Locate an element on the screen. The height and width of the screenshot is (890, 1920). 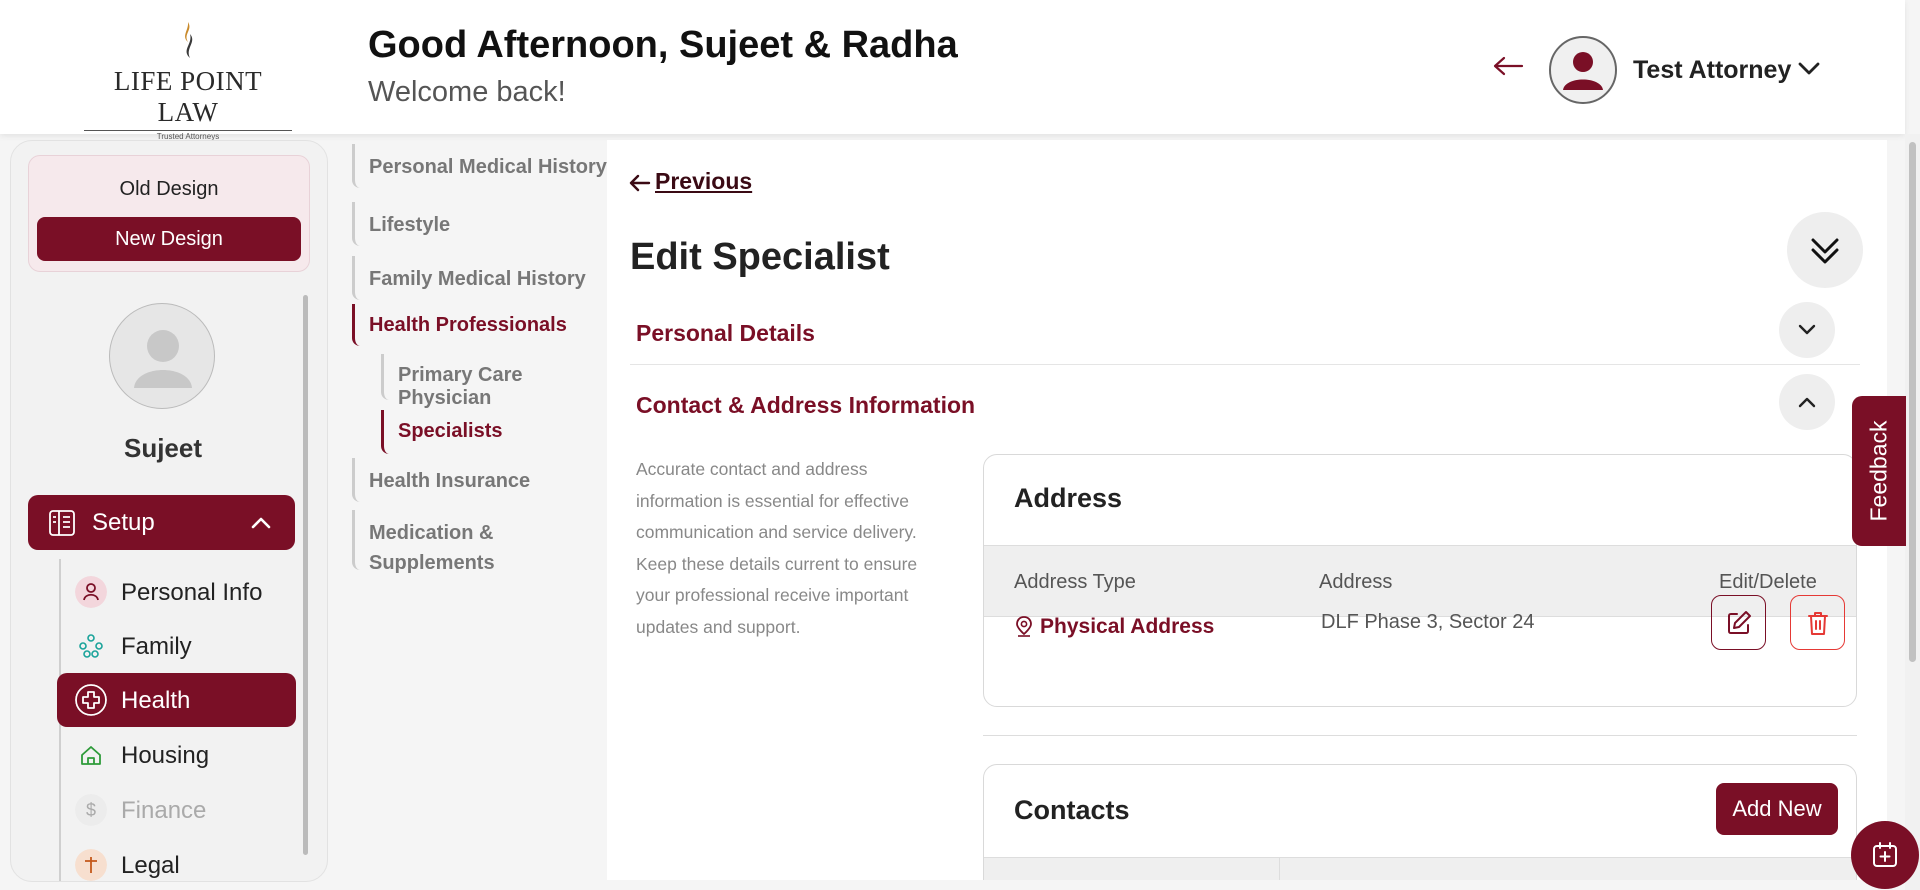
sidebar-item-family: Family is located at coordinates (176, 646).